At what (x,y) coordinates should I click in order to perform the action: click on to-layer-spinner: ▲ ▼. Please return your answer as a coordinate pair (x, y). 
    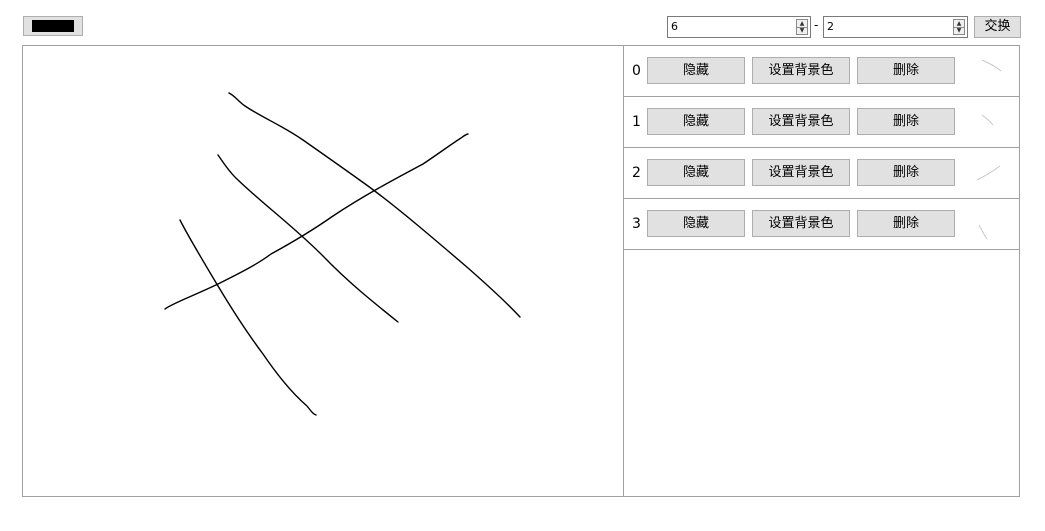
    Looking at the image, I should click on (959, 27).